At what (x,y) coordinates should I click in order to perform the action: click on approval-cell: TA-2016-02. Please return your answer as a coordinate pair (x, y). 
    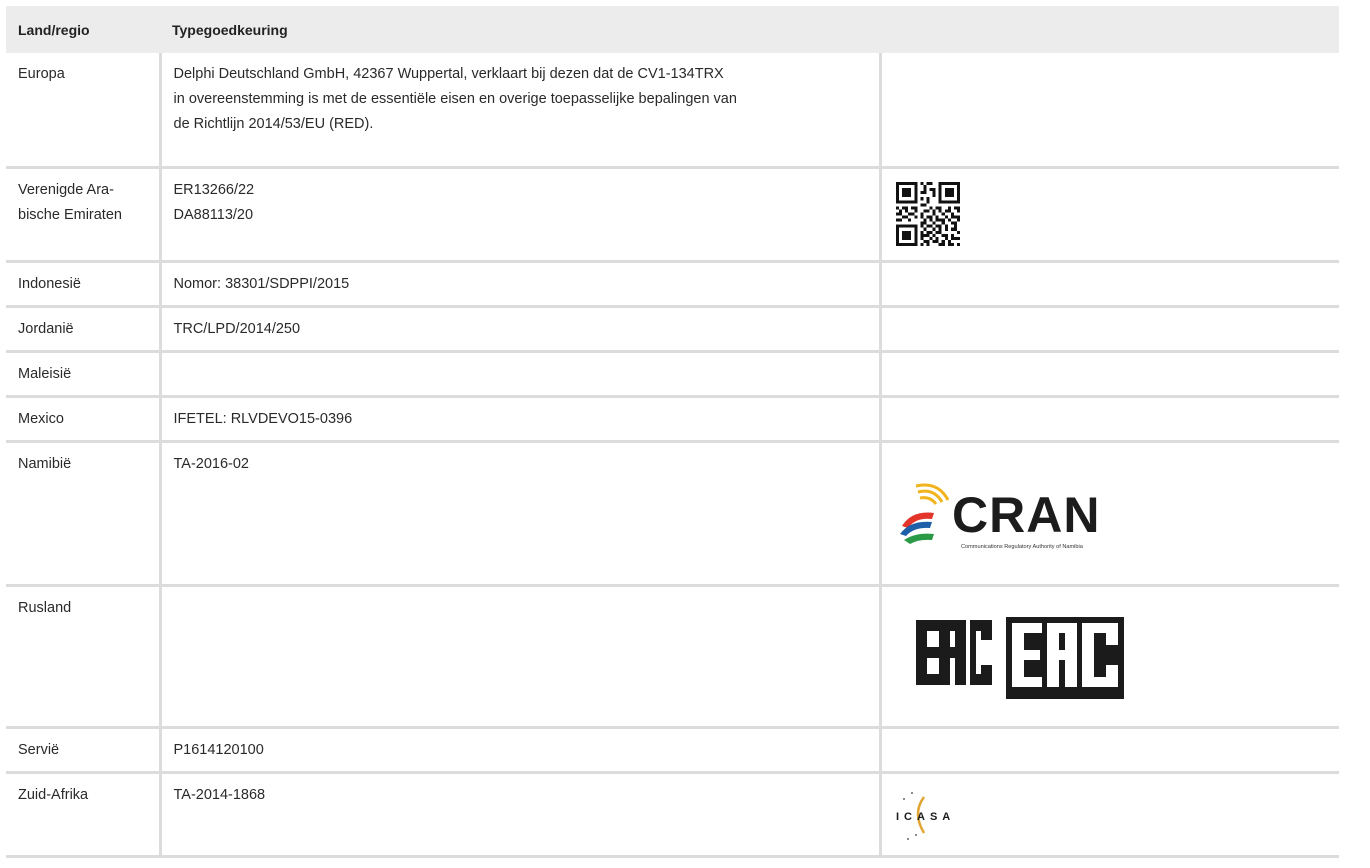
    Looking at the image, I should click on (519, 514).